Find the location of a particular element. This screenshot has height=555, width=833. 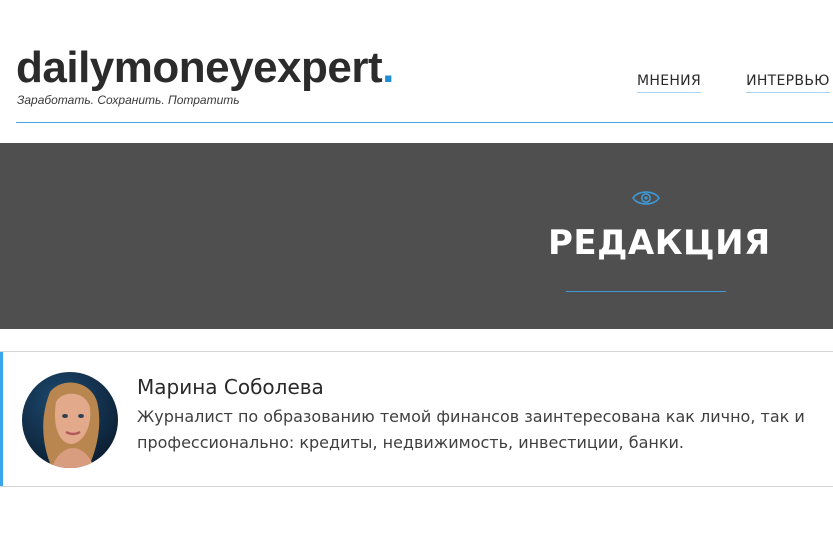

header-divider is located at coordinates (424, 122).